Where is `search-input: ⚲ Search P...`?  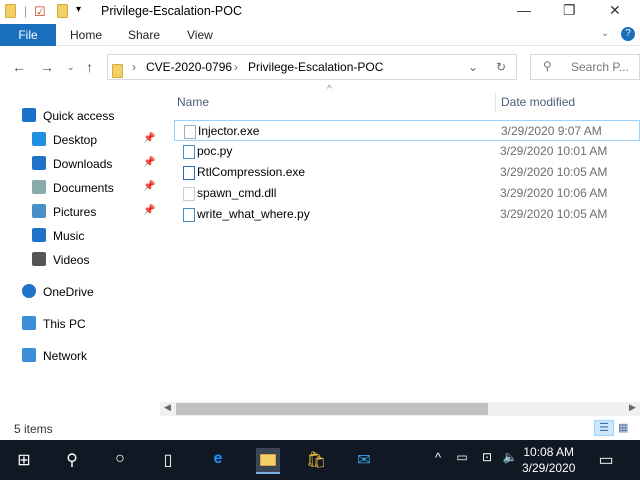 search-input: ⚲ Search P... is located at coordinates (585, 67).